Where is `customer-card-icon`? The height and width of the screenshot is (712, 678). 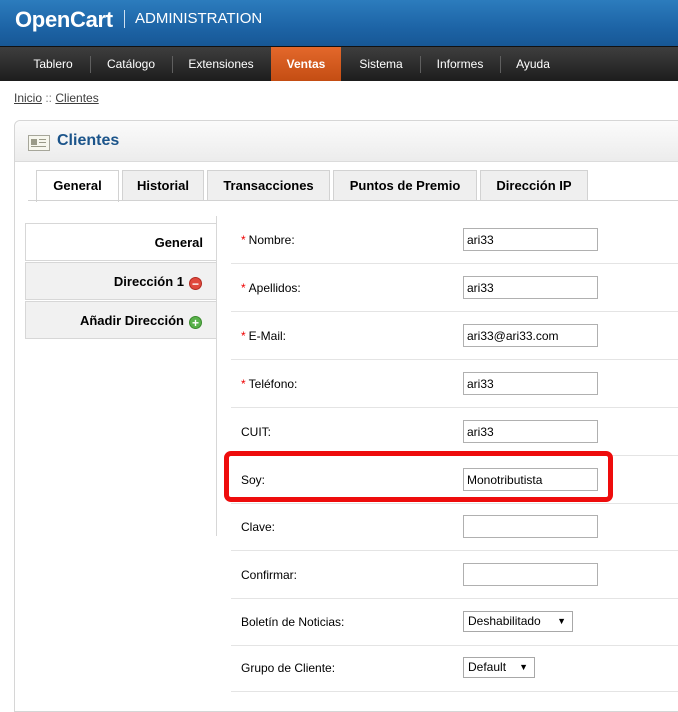 customer-card-icon is located at coordinates (39, 143).